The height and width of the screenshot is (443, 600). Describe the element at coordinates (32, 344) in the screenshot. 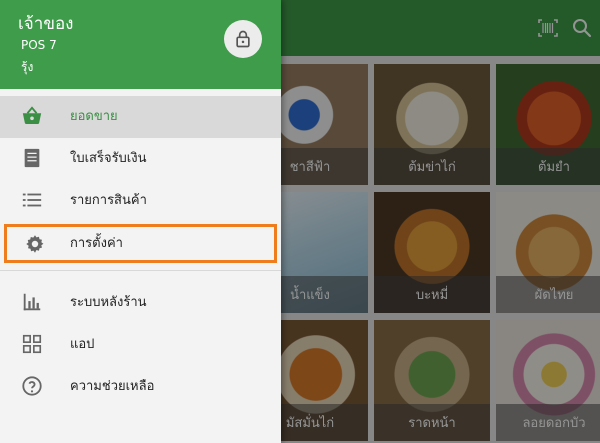

I see `apps-icon` at that location.